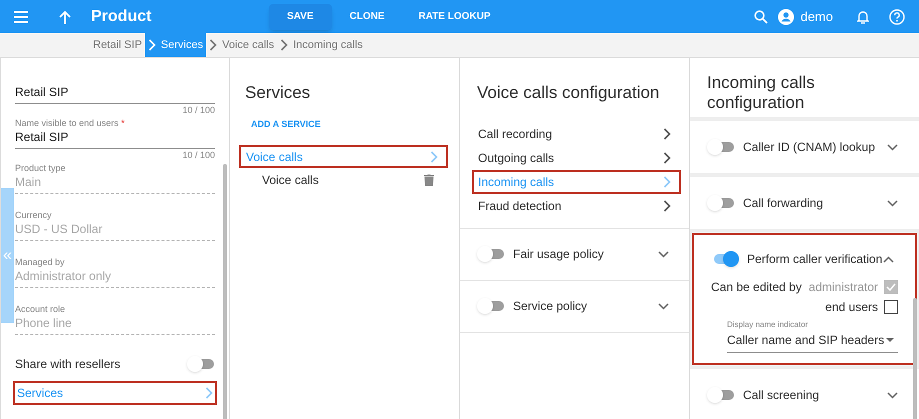 Image resolution: width=919 pixels, height=419 pixels. Describe the element at coordinates (786, 16) in the screenshot. I see `user-avatar-icon` at that location.